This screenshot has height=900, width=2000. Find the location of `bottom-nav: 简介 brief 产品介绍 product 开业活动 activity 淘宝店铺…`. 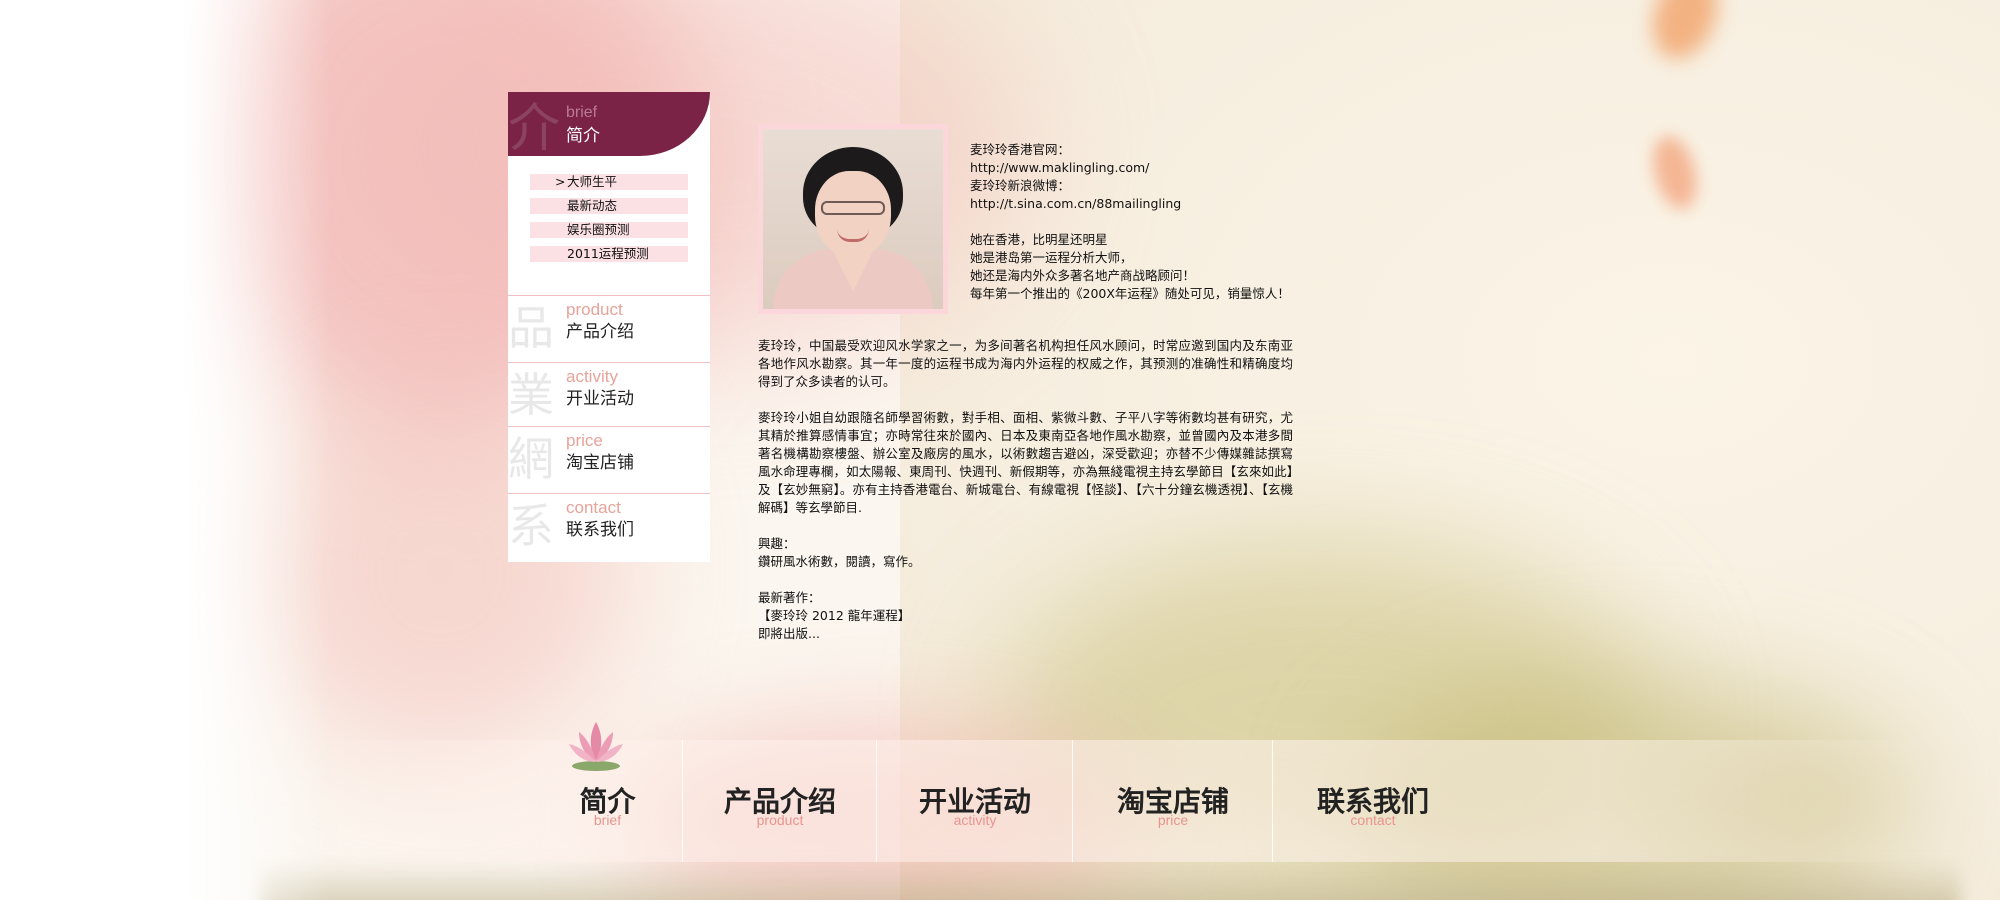

bottom-nav: 简介 brief 产品介绍 product 开业活动 activity 淘宝店铺… is located at coordinates (1100, 801).